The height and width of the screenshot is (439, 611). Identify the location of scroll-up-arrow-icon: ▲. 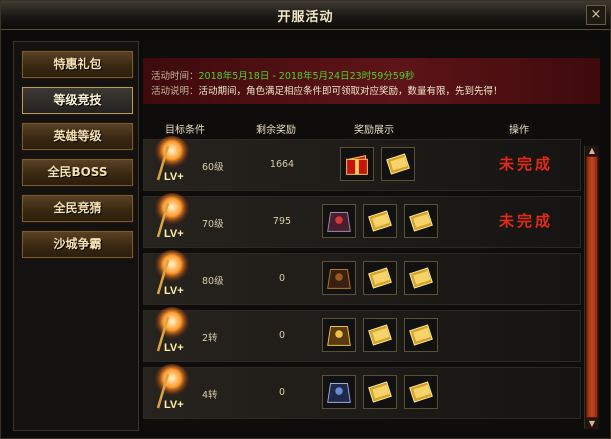
(592, 151).